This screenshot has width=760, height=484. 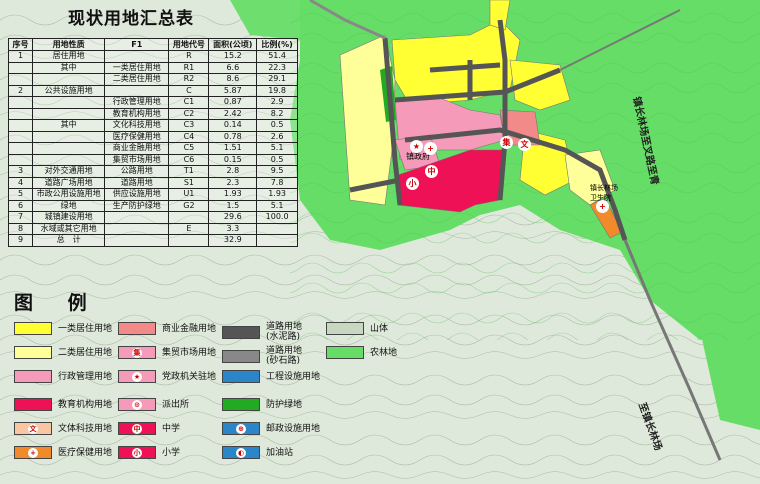 I want to click on legend-label: 中学, so click(x=171, y=428).